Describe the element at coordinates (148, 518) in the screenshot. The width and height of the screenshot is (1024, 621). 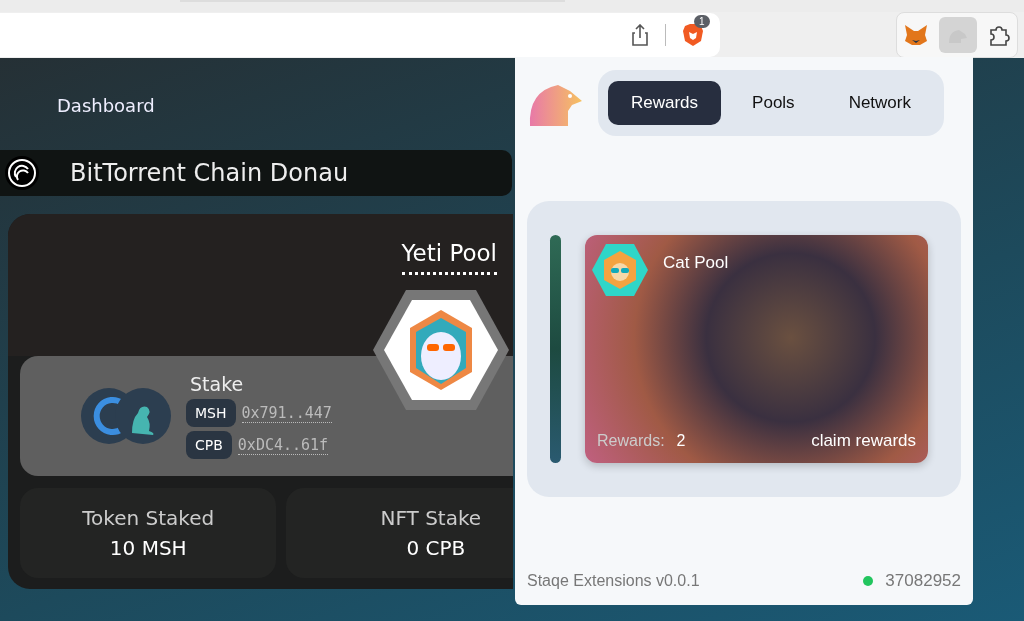
I see `stat-label: Token Staked` at that location.